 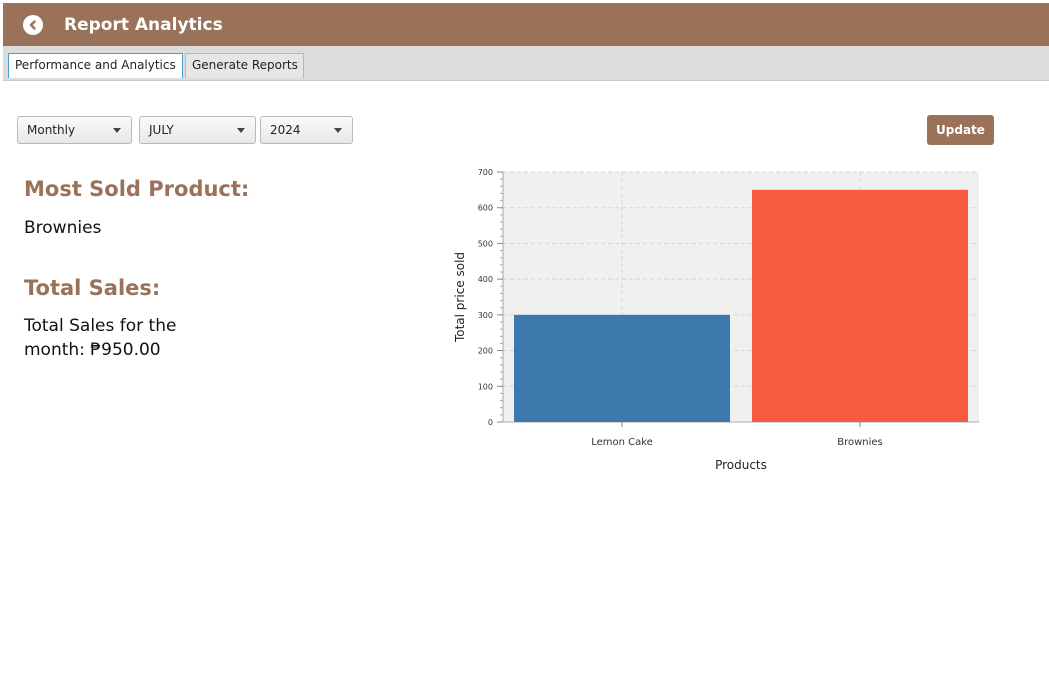 I want to click on x-tick-label: Lemon Cake, so click(x=622, y=442).